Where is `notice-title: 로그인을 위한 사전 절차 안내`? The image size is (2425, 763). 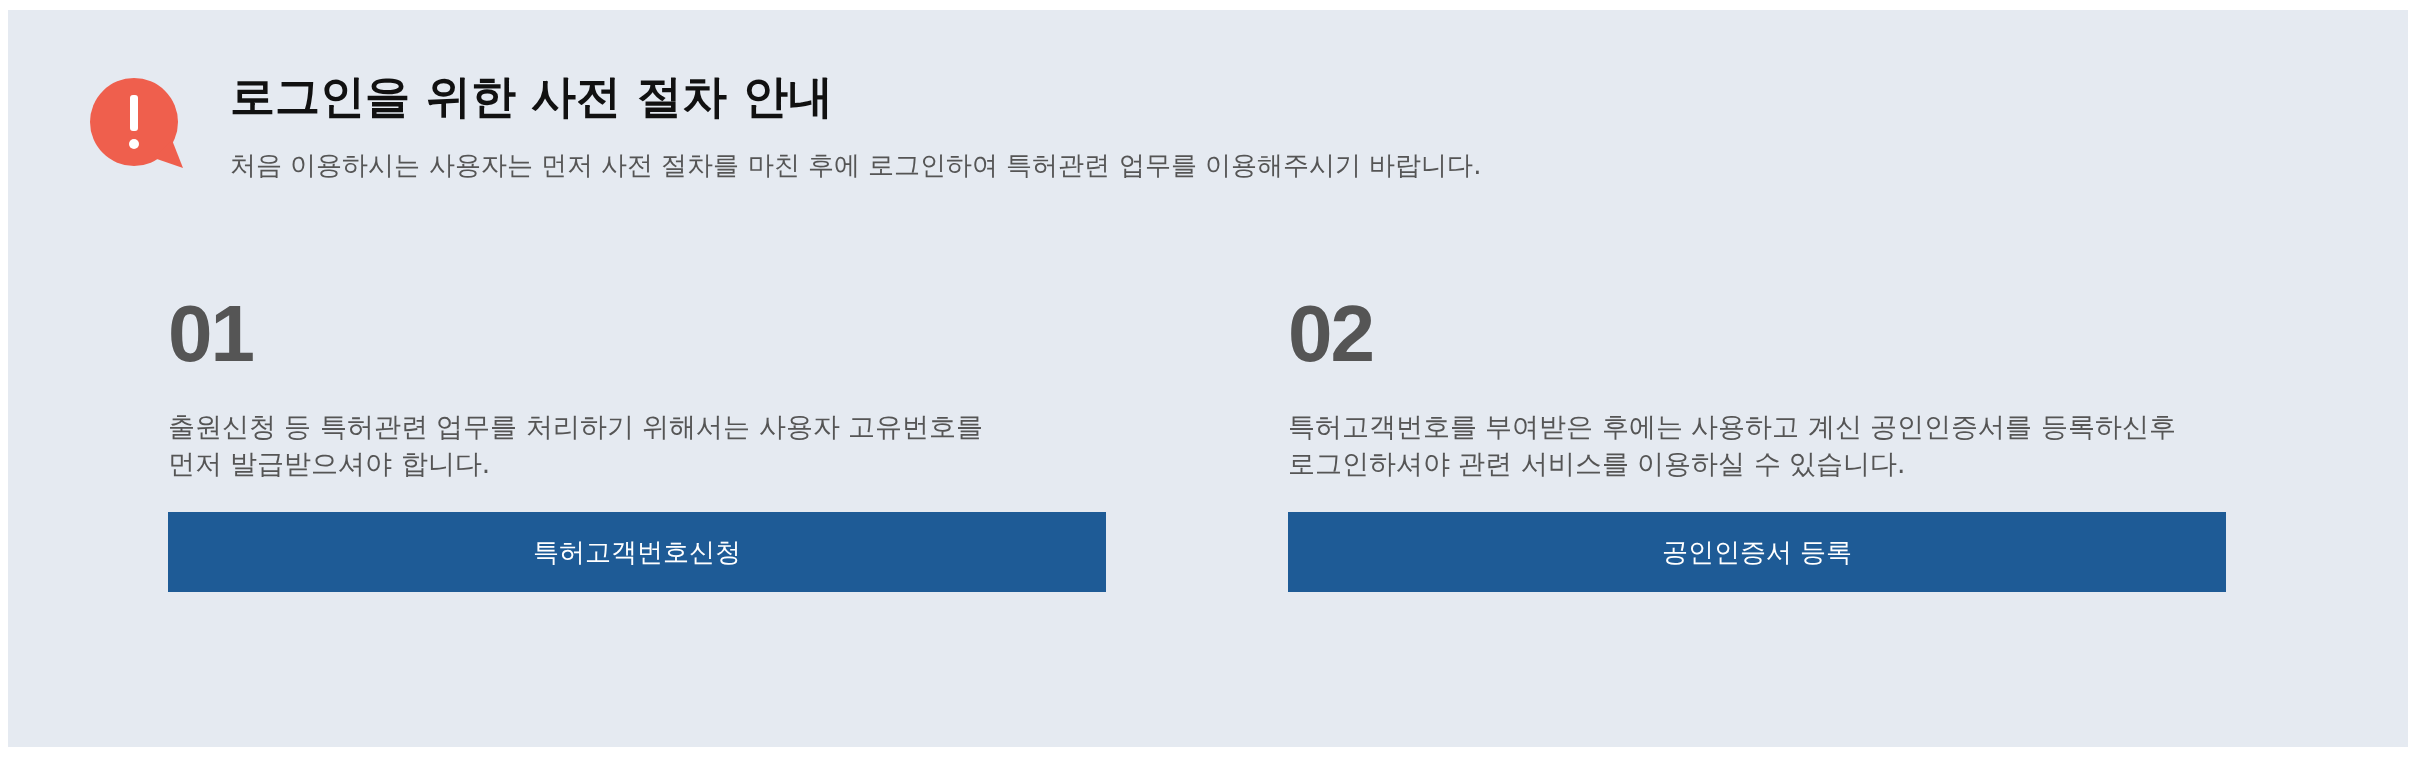 notice-title: 로그인을 위한 사전 절차 안내 is located at coordinates (532, 97).